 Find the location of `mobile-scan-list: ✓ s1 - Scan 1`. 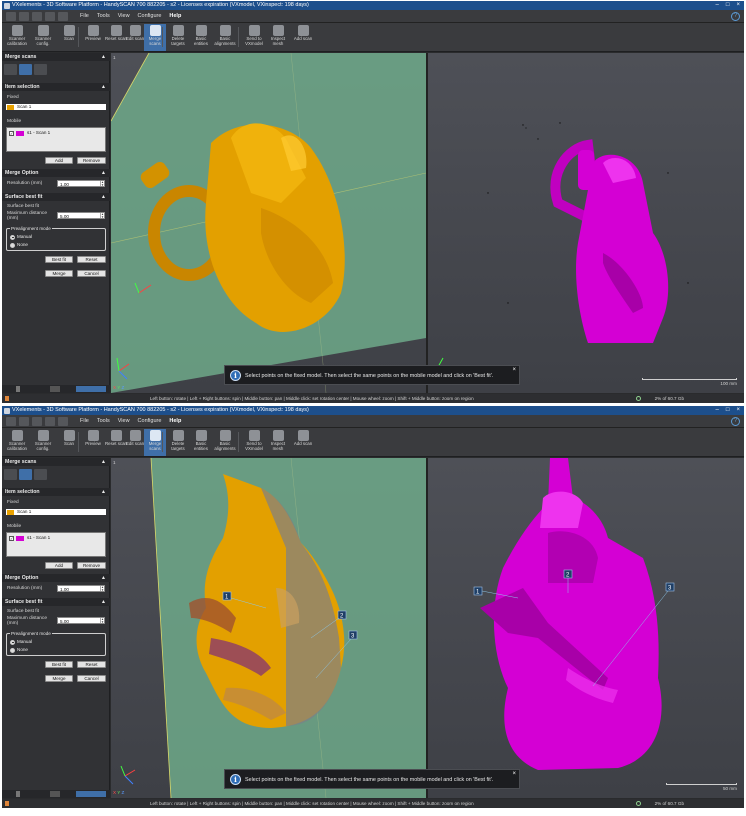

mobile-scan-list: ✓ s1 - Scan 1 is located at coordinates (56, 139).